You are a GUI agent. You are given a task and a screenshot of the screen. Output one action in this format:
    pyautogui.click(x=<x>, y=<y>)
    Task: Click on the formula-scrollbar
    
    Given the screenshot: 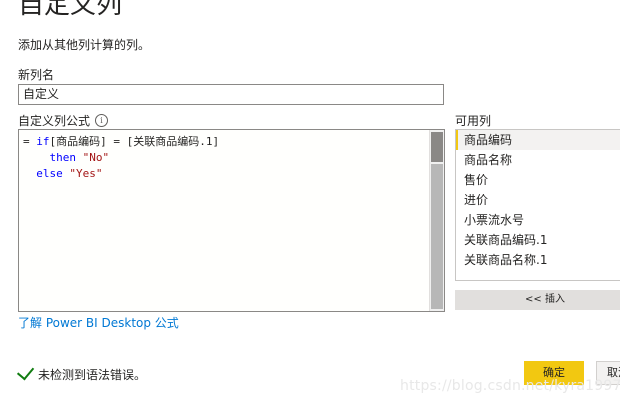 What is the action you would take?
    pyautogui.click(x=436, y=220)
    